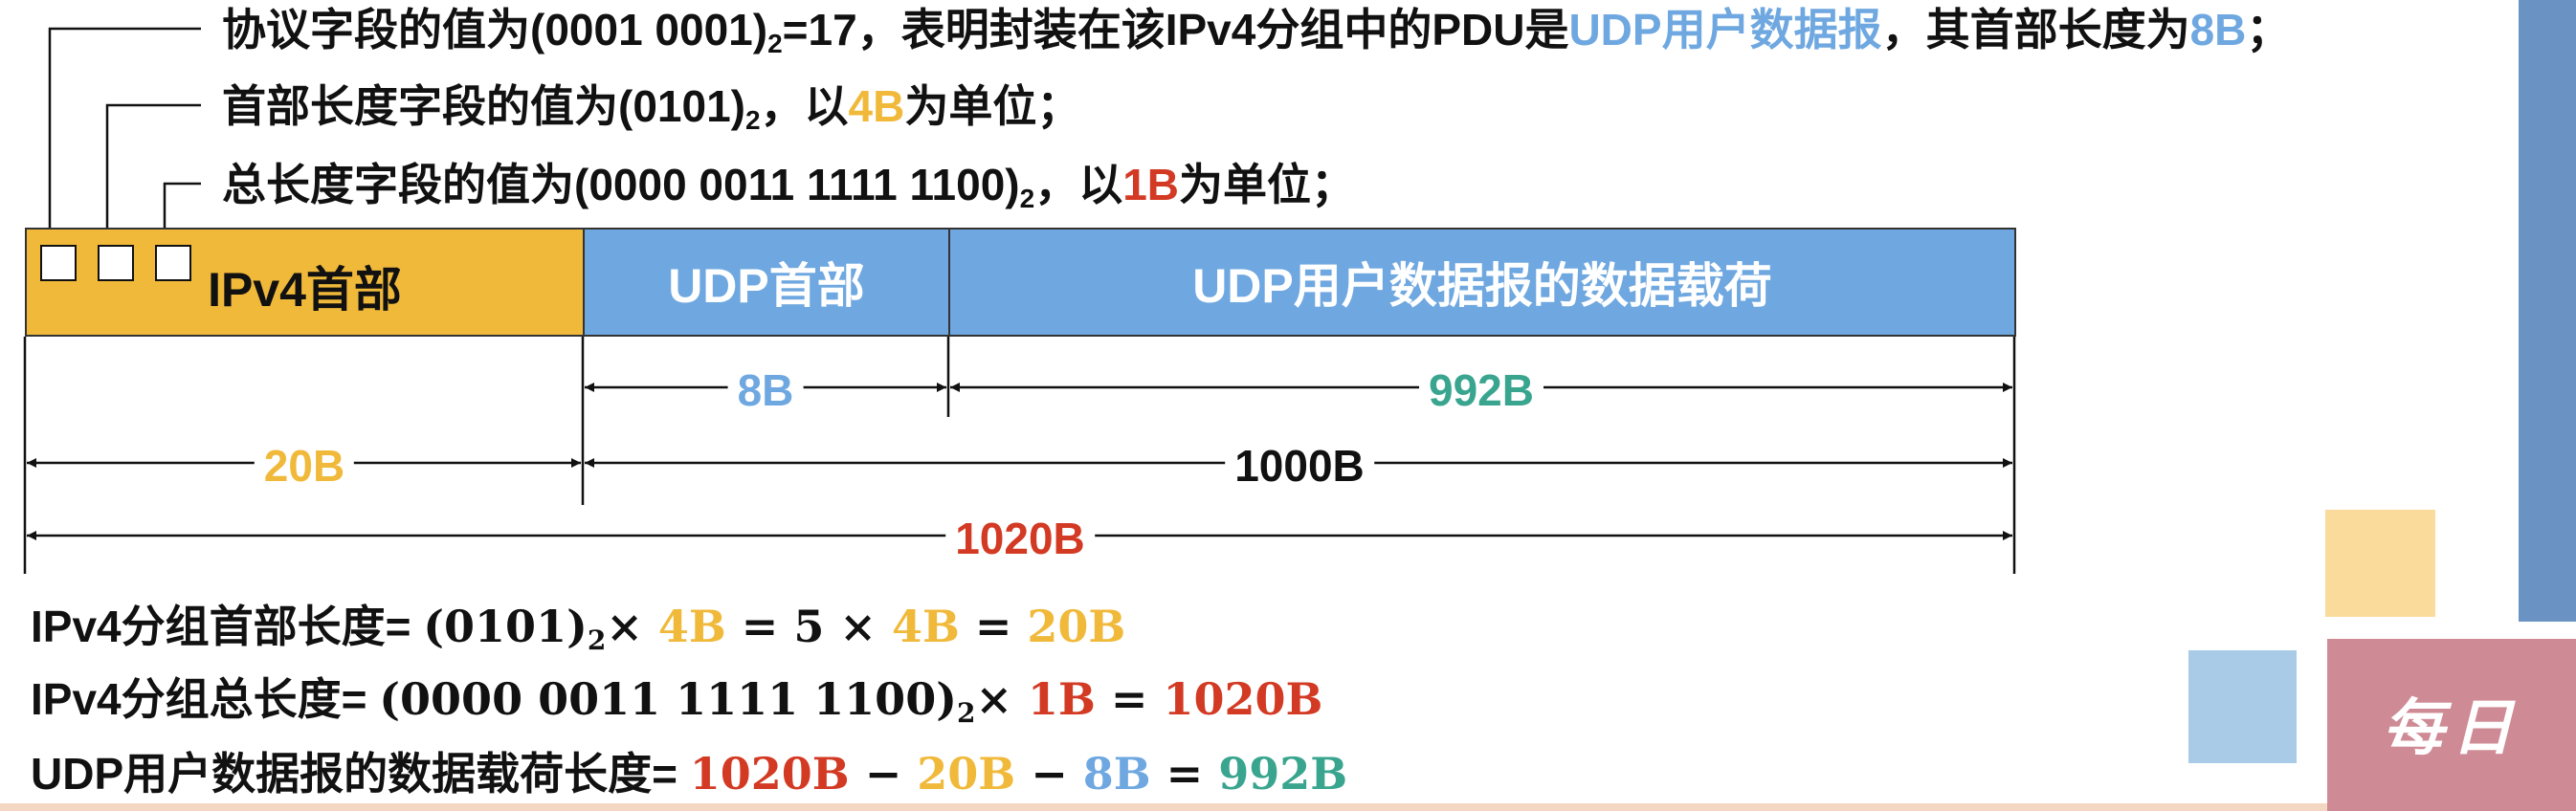 Image resolution: width=2576 pixels, height=811 pixels. I want to click on formula-term: (0101), so click(505, 626).